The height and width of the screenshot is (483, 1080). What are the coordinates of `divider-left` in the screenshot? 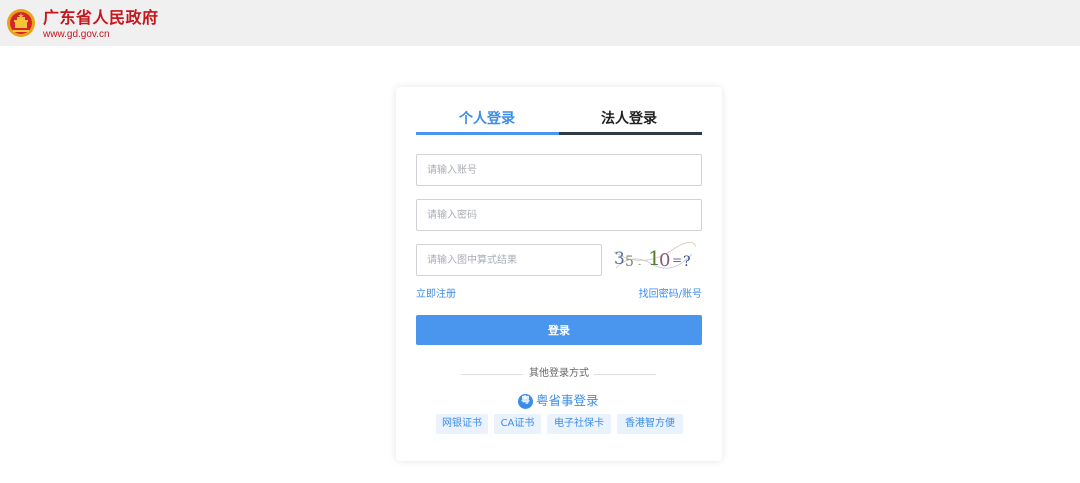 It's located at (492, 374).